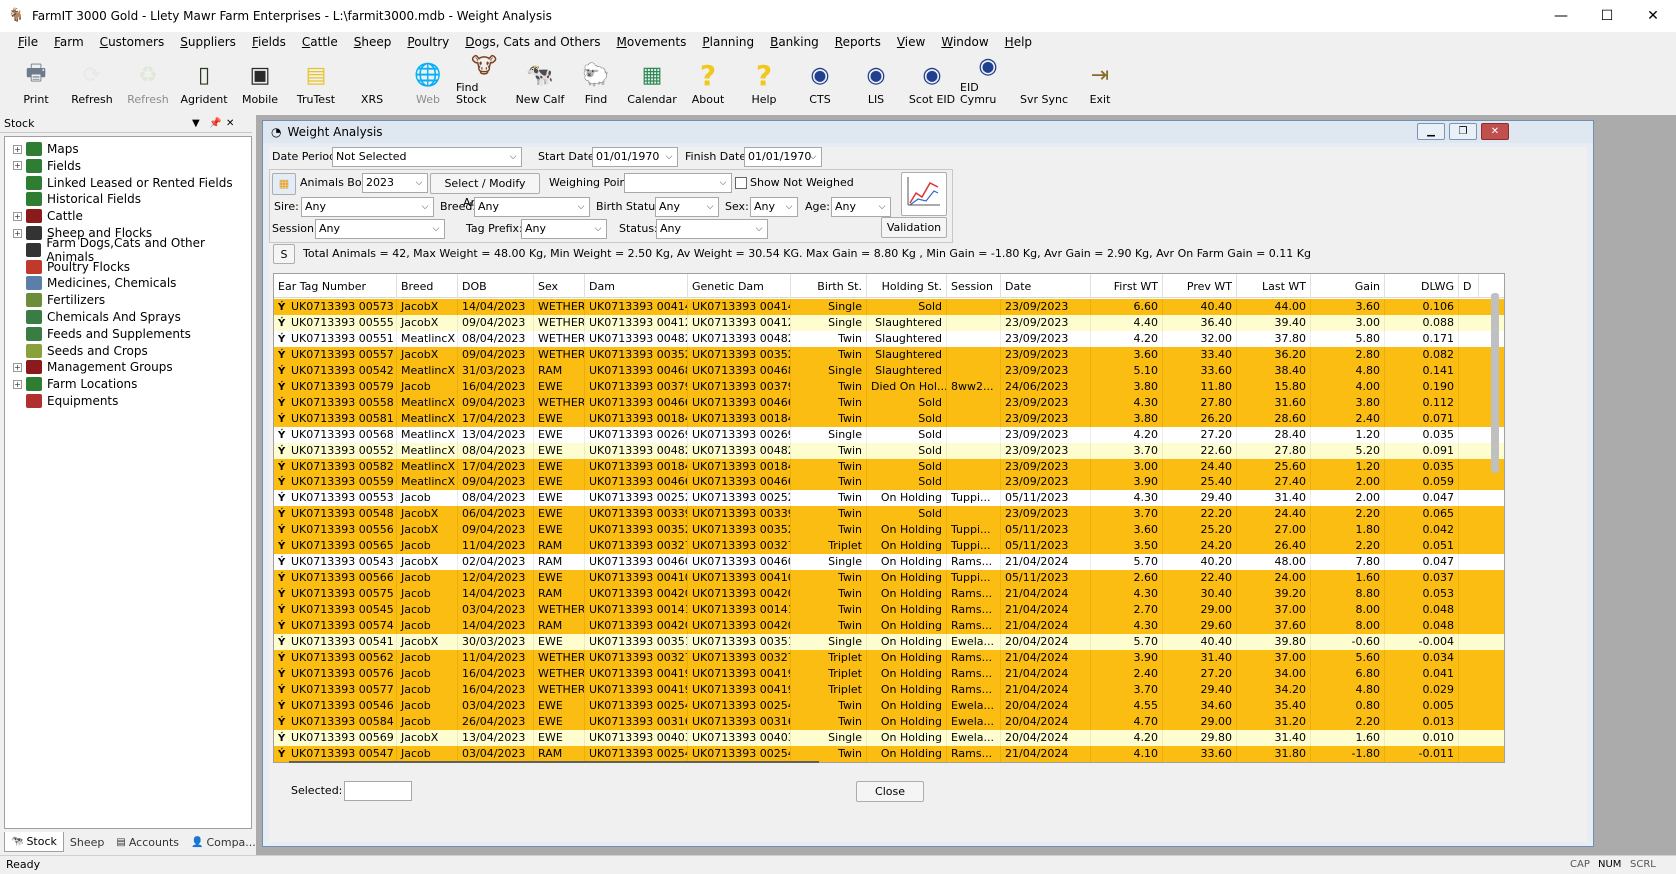 The height and width of the screenshot is (874, 1676). I want to click on column-header-genetic-dam: Genetic Dam, so click(739, 286).